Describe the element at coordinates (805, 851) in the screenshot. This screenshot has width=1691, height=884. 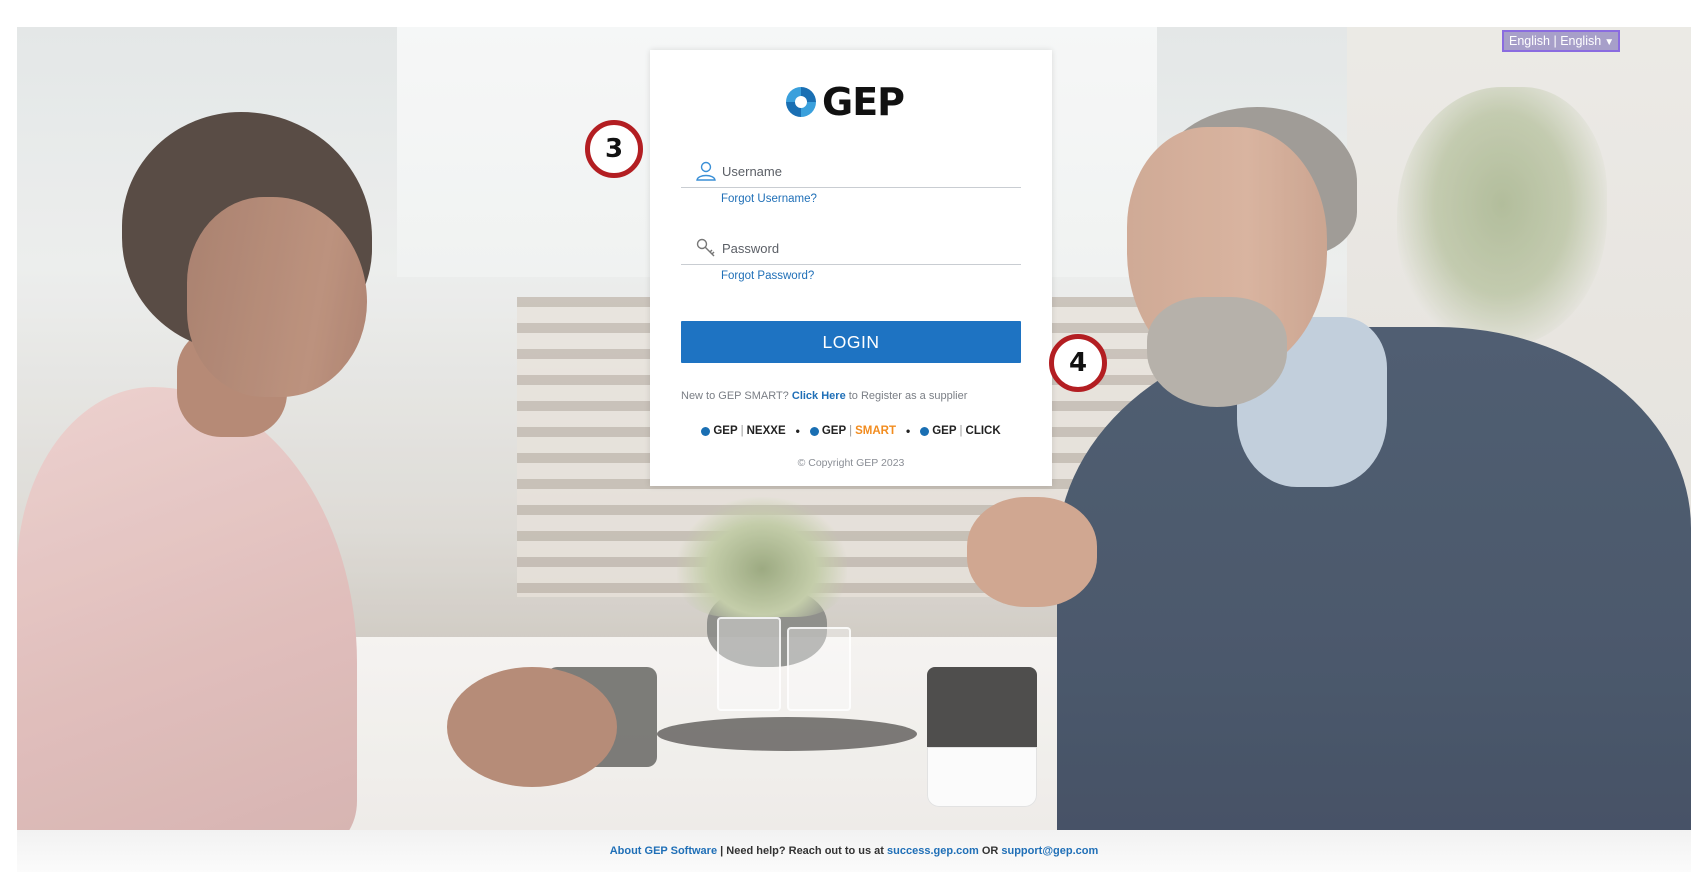
I see `footer-help-text: Need help? Reach out to us at` at that location.